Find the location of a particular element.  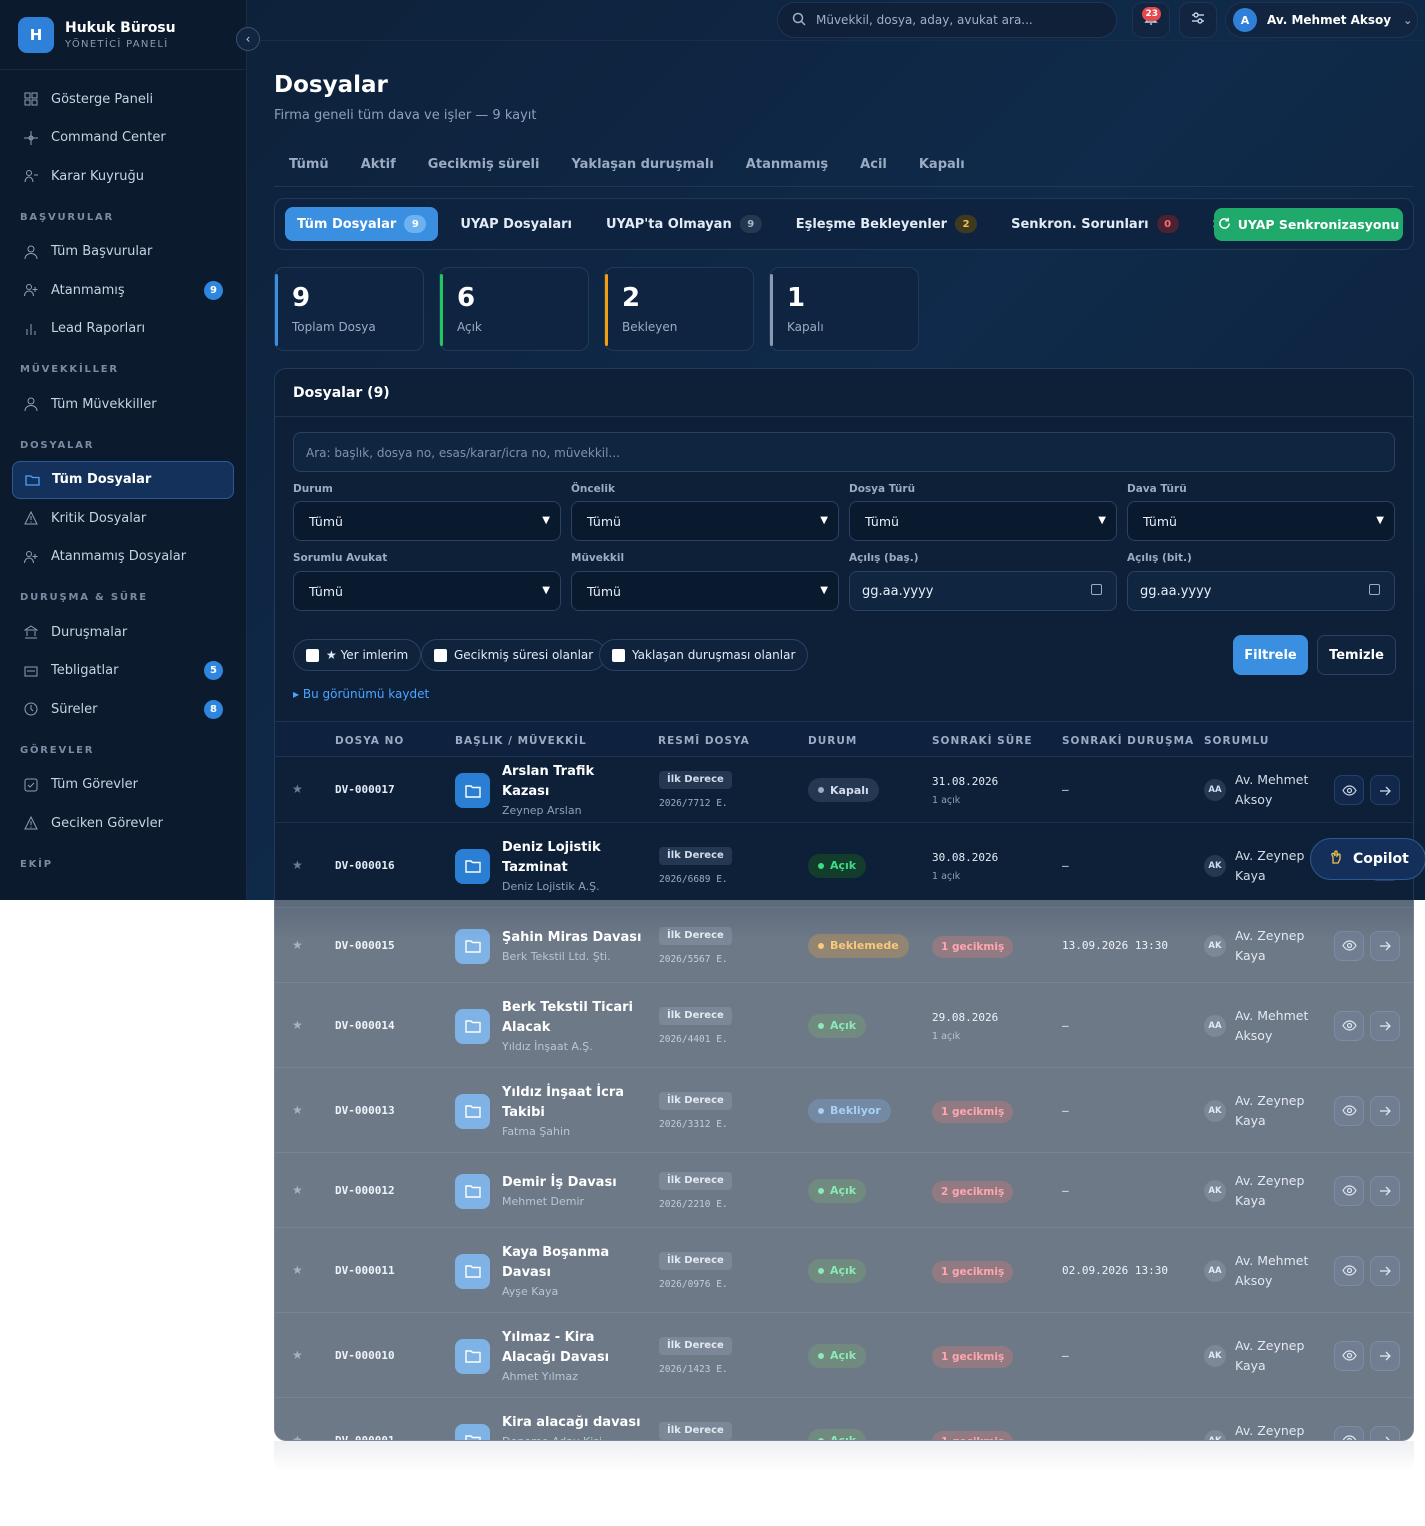

case-title: Kaya Boşanma Davası is located at coordinates (572, 1263).